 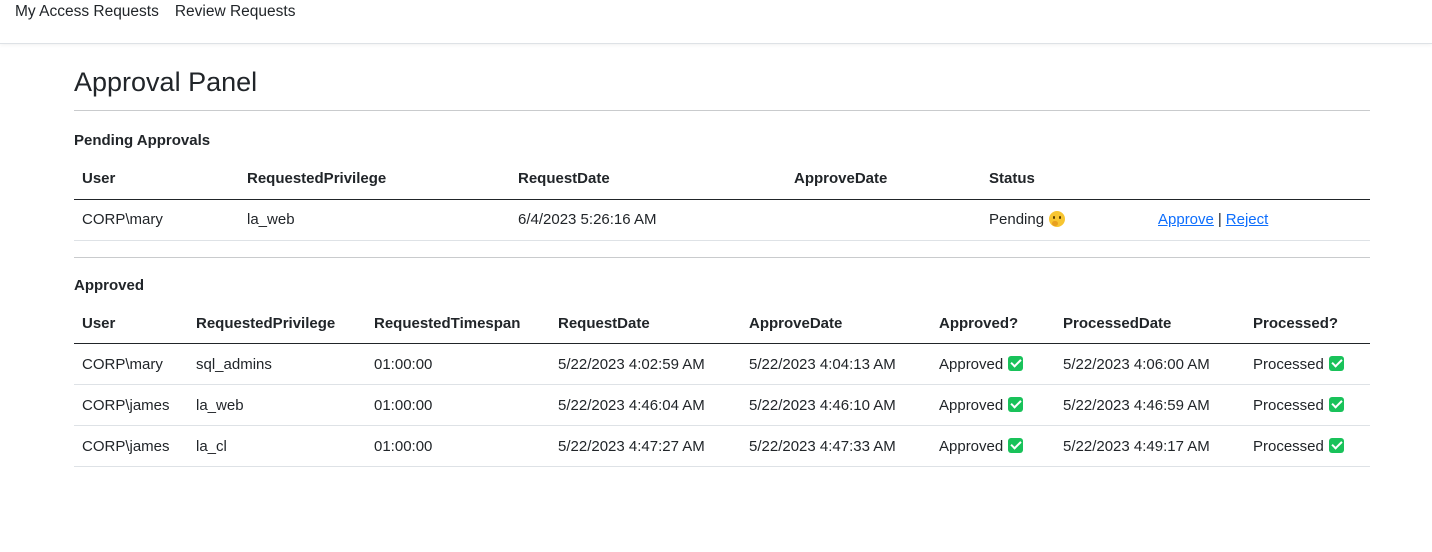 What do you see at coordinates (142, 140) in the screenshot?
I see `pending-approvals-heading: Pending Approvals` at bounding box center [142, 140].